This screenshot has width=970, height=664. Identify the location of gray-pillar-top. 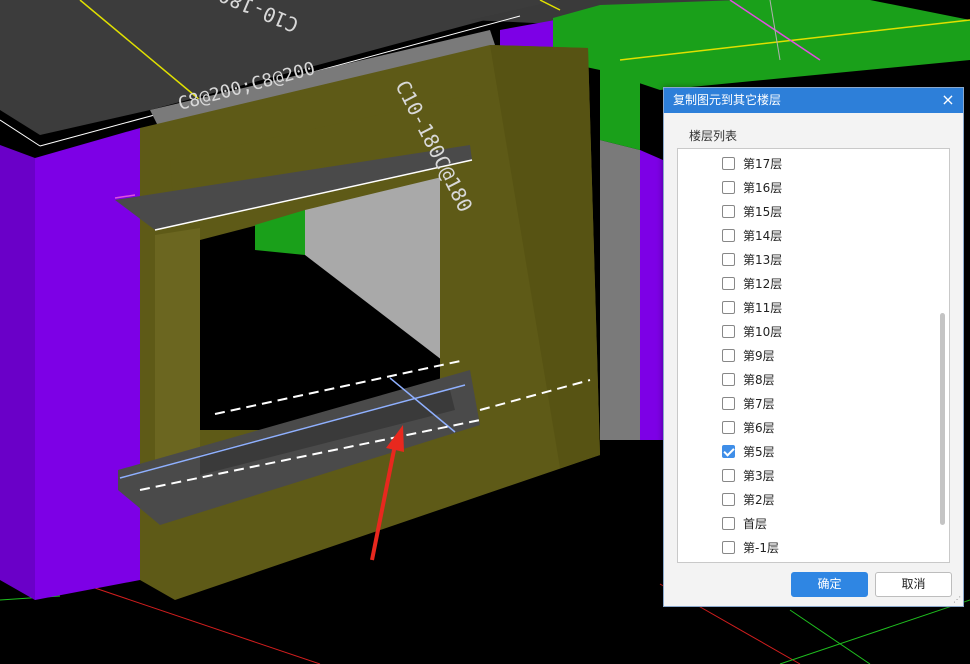
(620, 105).